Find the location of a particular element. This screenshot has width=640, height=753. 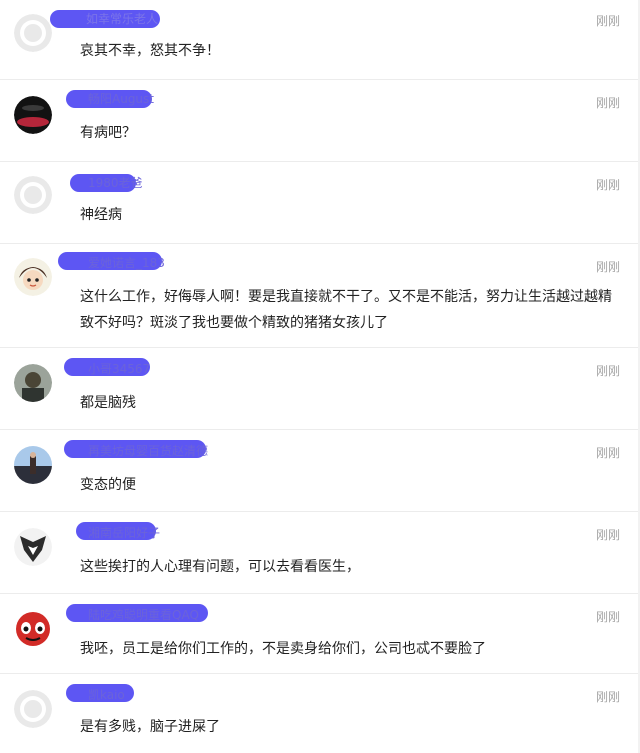

transformer-avatar-icon is located at coordinates (33, 547).